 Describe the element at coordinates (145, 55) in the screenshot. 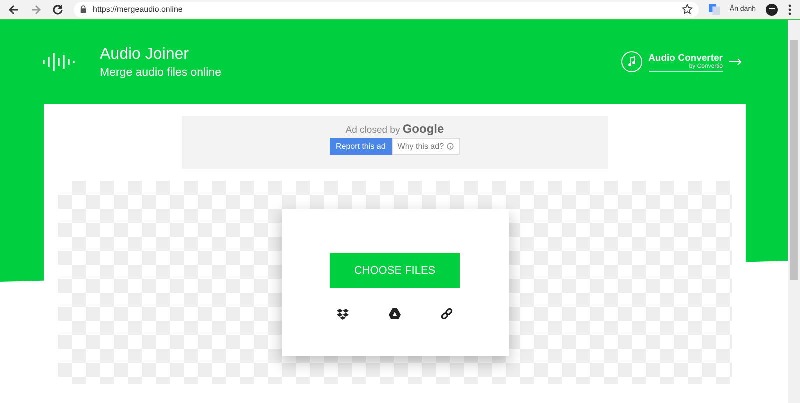

I see `app-title: Audio Joiner` at that location.